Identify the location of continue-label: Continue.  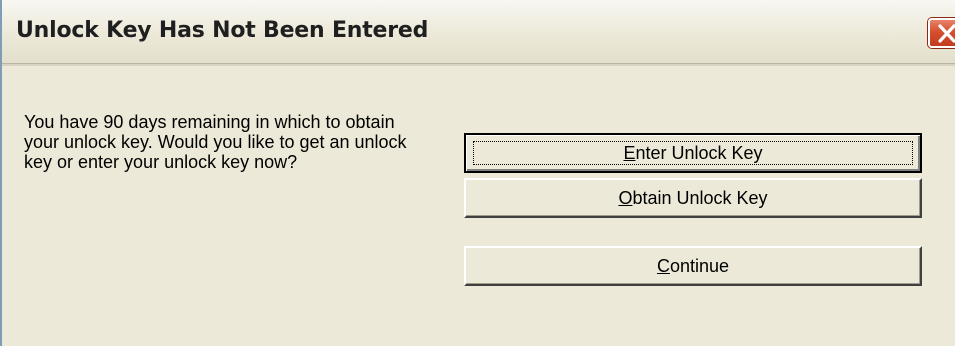
(693, 265).